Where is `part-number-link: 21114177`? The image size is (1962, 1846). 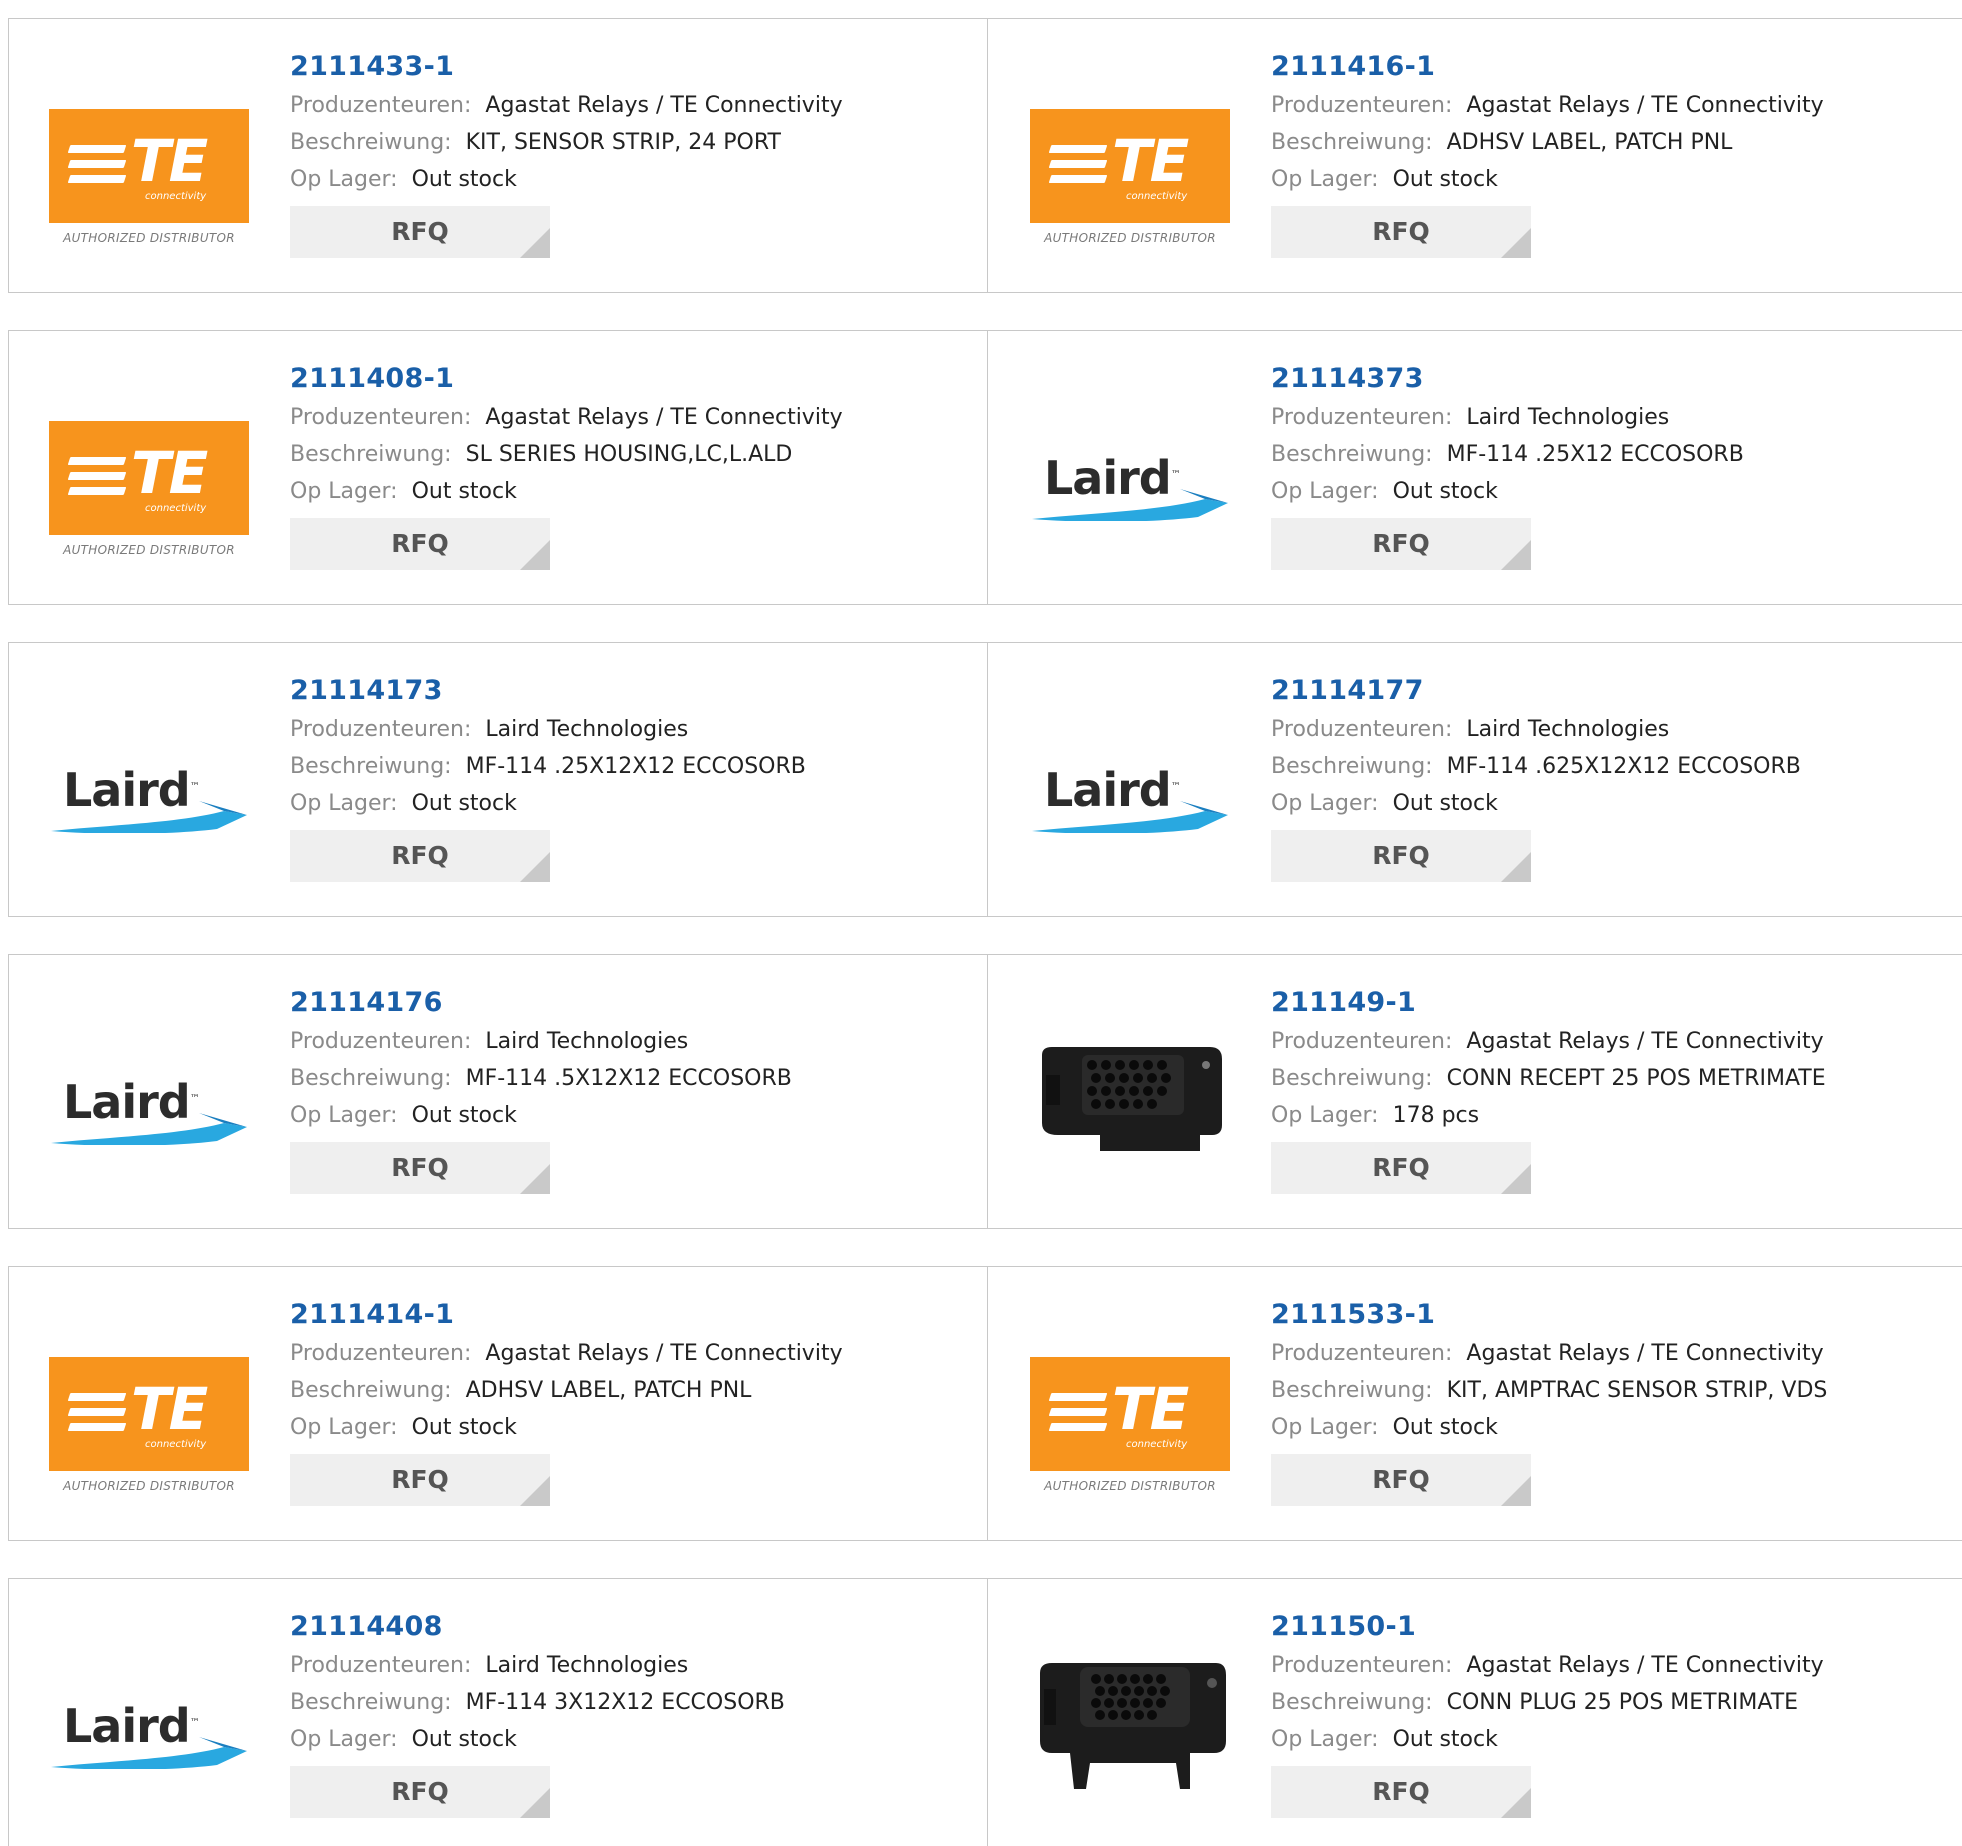
part-number-link: 21114177 is located at coordinates (1536, 691).